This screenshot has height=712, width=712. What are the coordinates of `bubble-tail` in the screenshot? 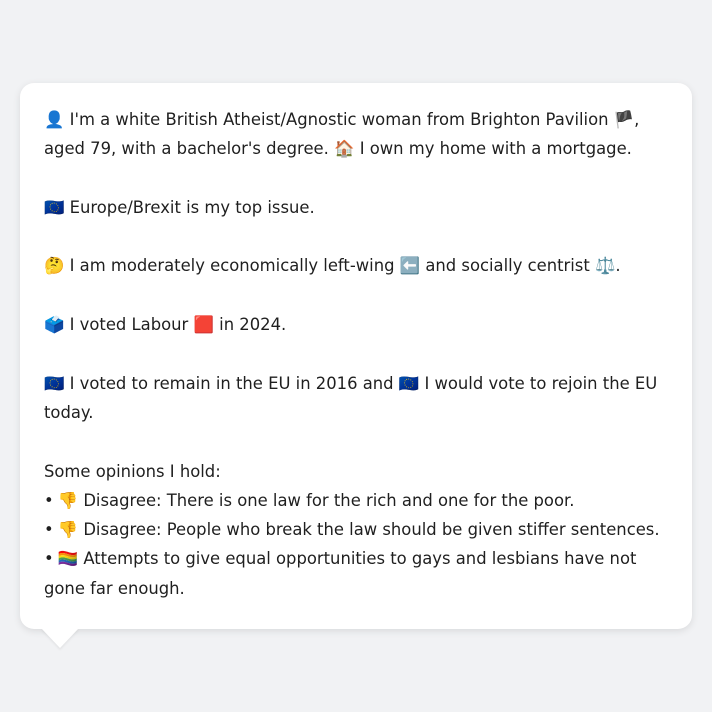 It's located at (60, 638).